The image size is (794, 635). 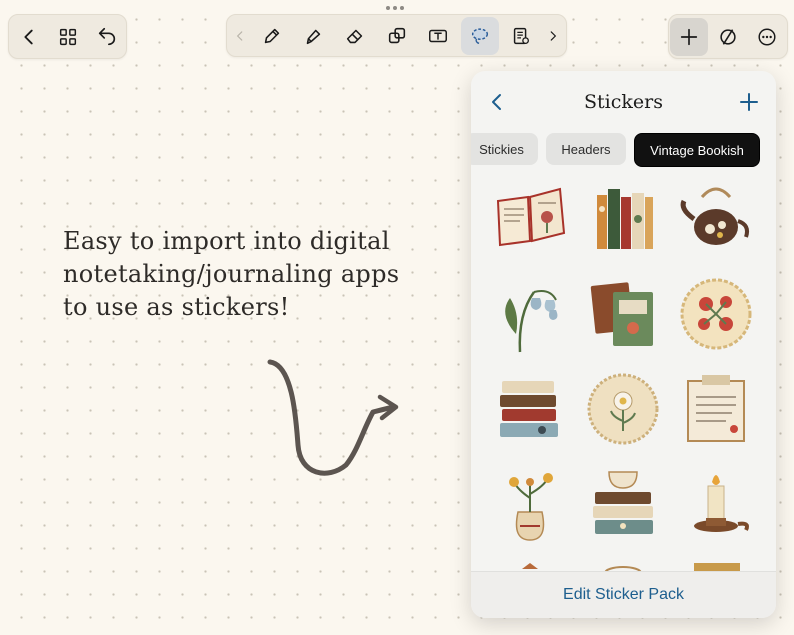 What do you see at coordinates (716, 219) in the screenshot?
I see `teapot-sticker` at bounding box center [716, 219].